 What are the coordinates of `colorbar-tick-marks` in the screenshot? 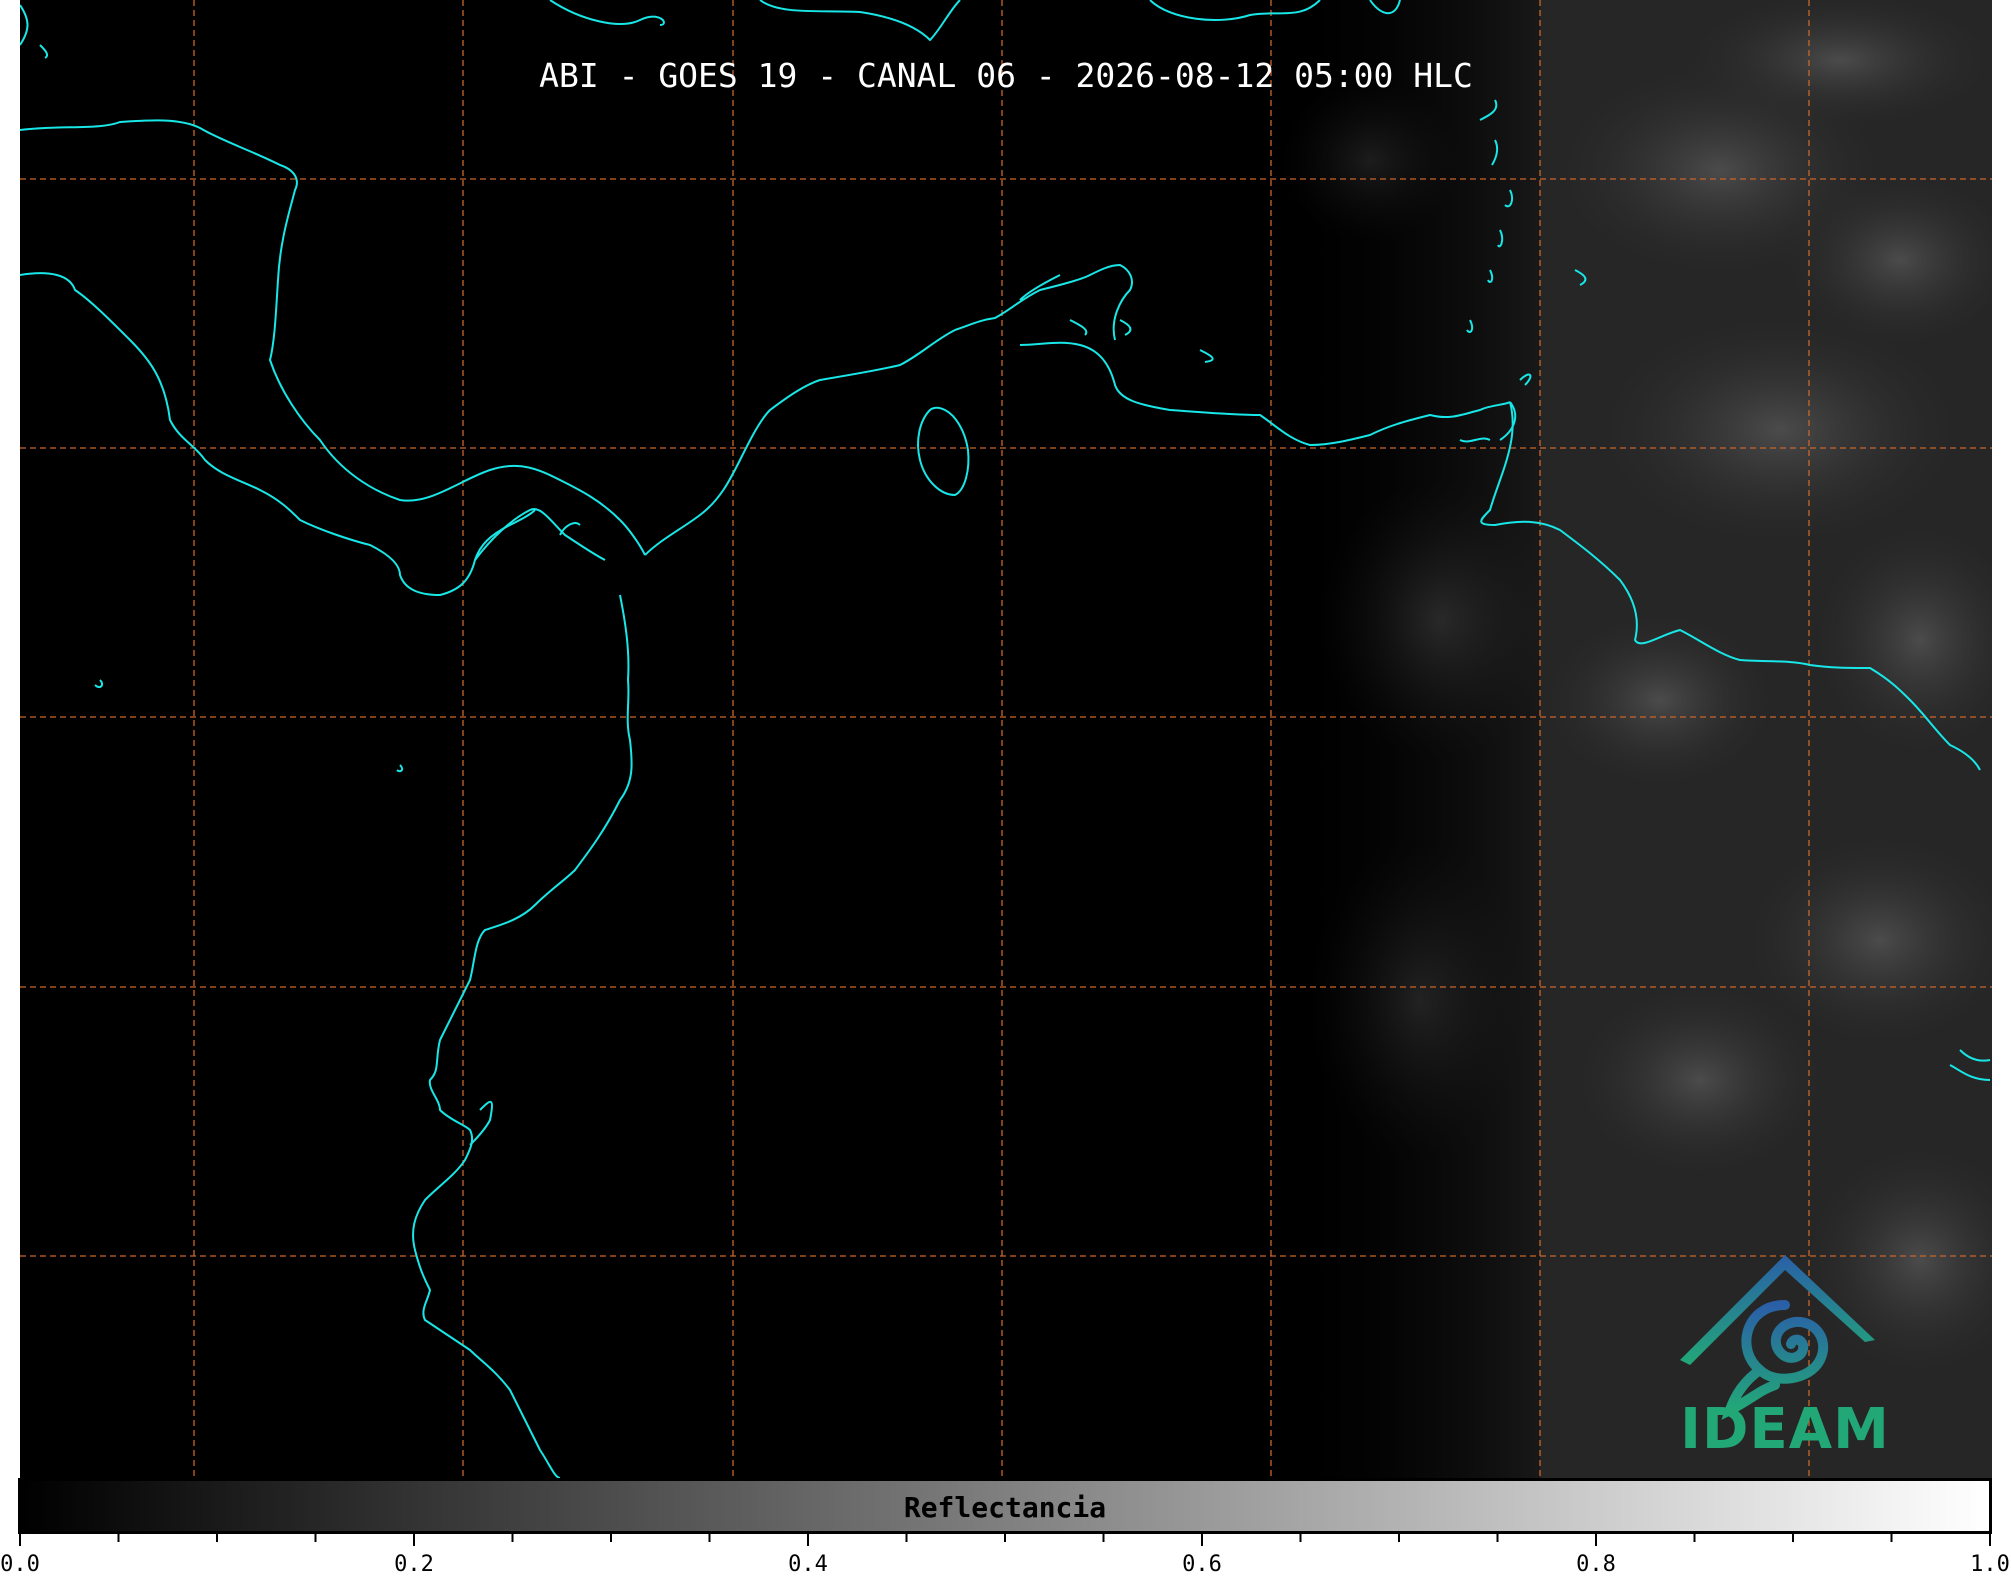 It's located at (1005, 1540).